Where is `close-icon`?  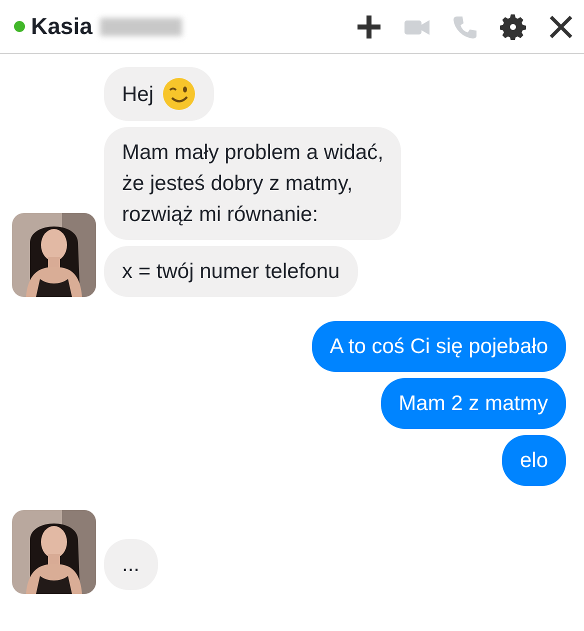 close-icon is located at coordinates (561, 27).